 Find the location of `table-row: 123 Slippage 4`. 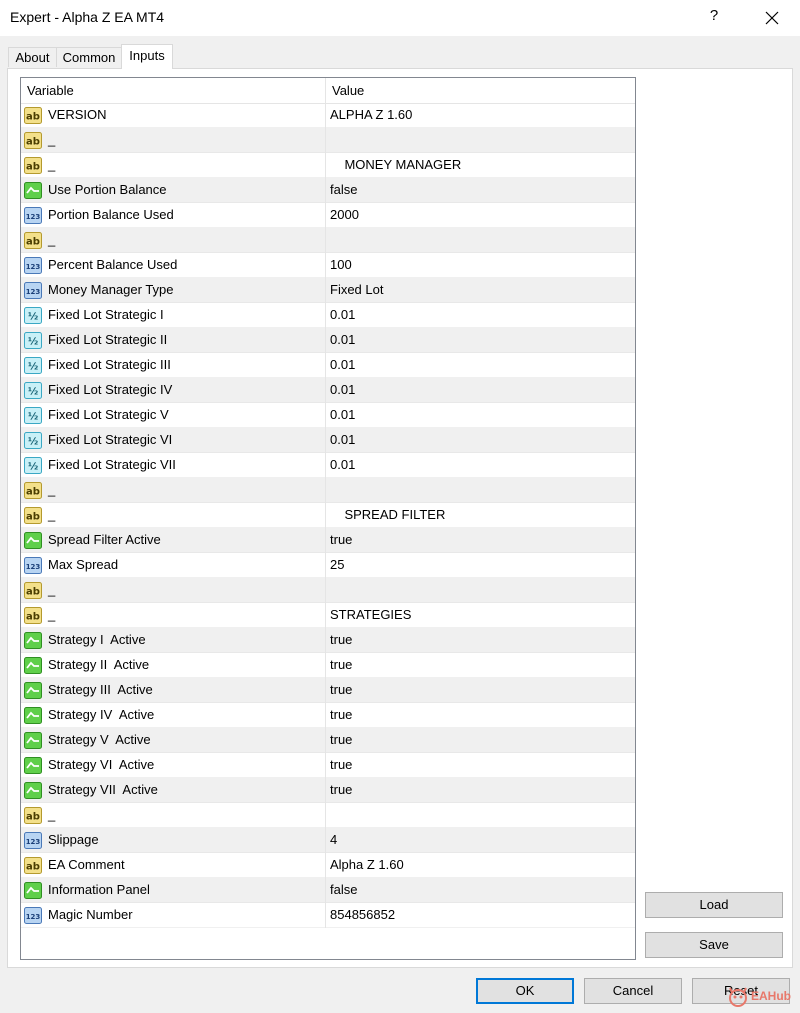

table-row: 123 Slippage 4 is located at coordinates (328, 840).